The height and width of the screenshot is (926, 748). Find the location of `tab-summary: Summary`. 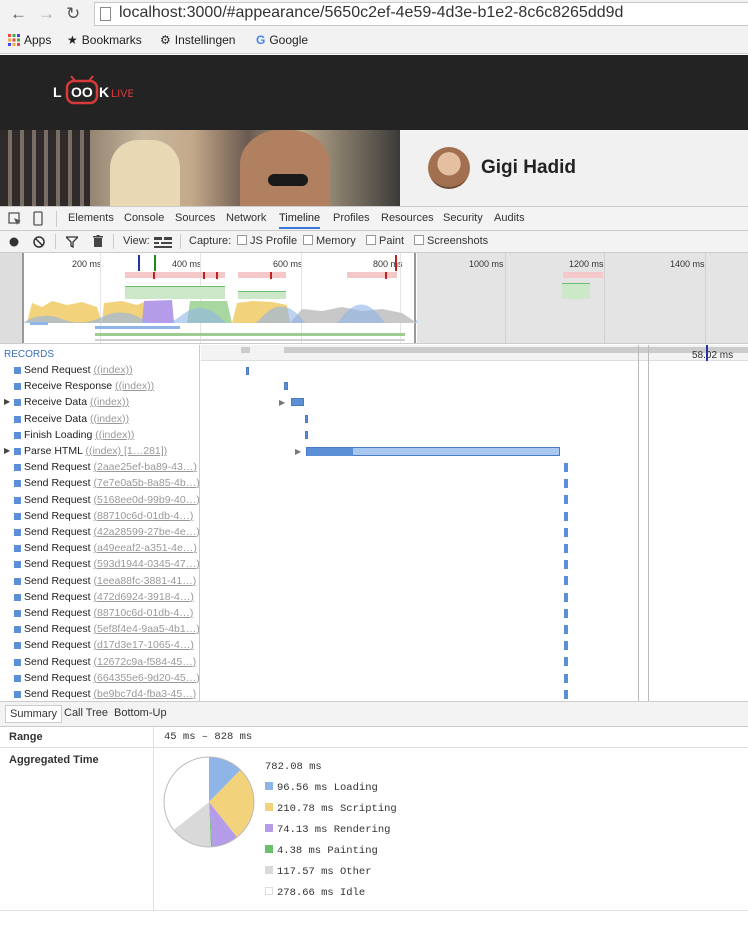

tab-summary: Summary is located at coordinates (34, 714).